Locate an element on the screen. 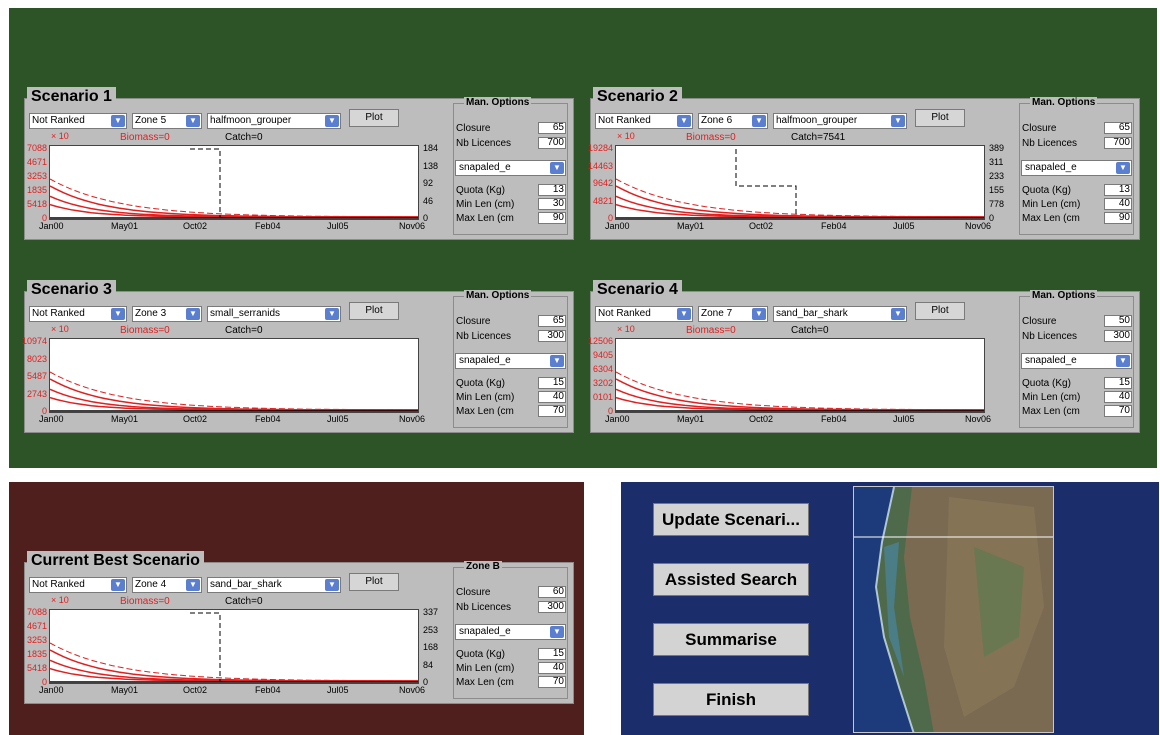  right-tick-label: 168 is located at coordinates (431, 647).